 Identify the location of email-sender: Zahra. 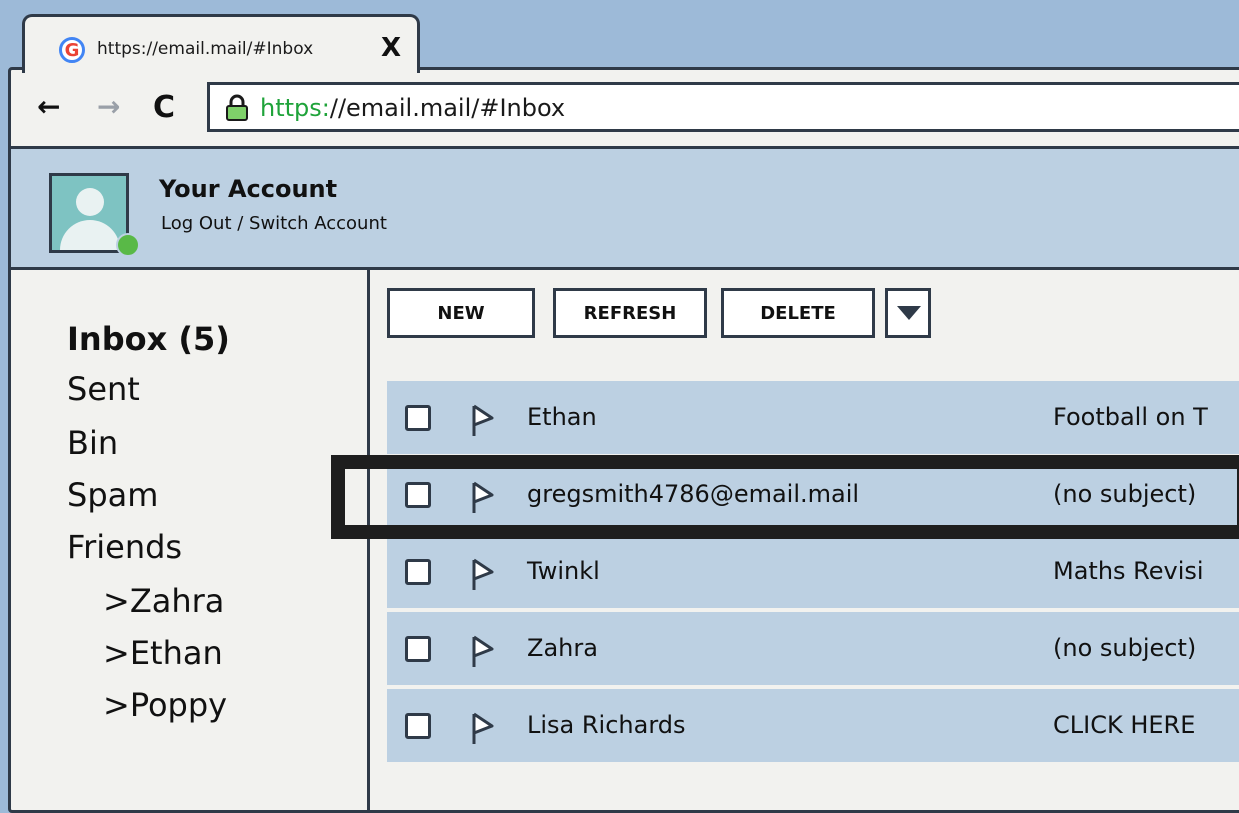
(562, 648).